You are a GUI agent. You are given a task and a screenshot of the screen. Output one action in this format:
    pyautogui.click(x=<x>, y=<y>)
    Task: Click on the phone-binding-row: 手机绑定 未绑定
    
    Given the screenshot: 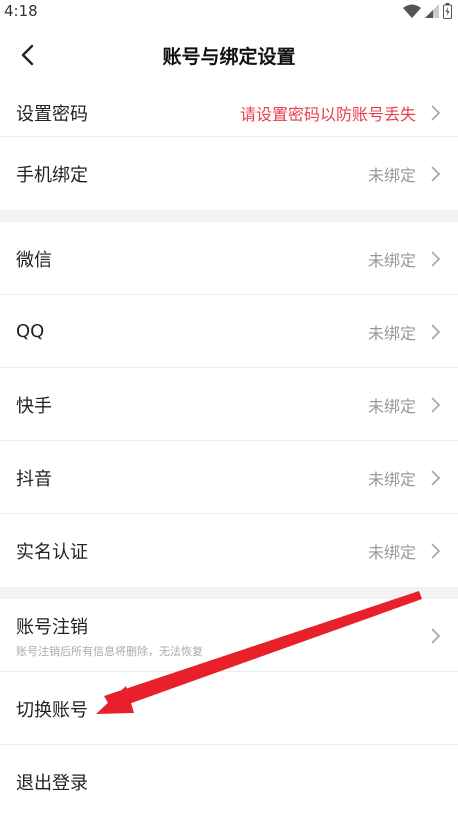 What is the action you would take?
    pyautogui.click(x=229, y=173)
    